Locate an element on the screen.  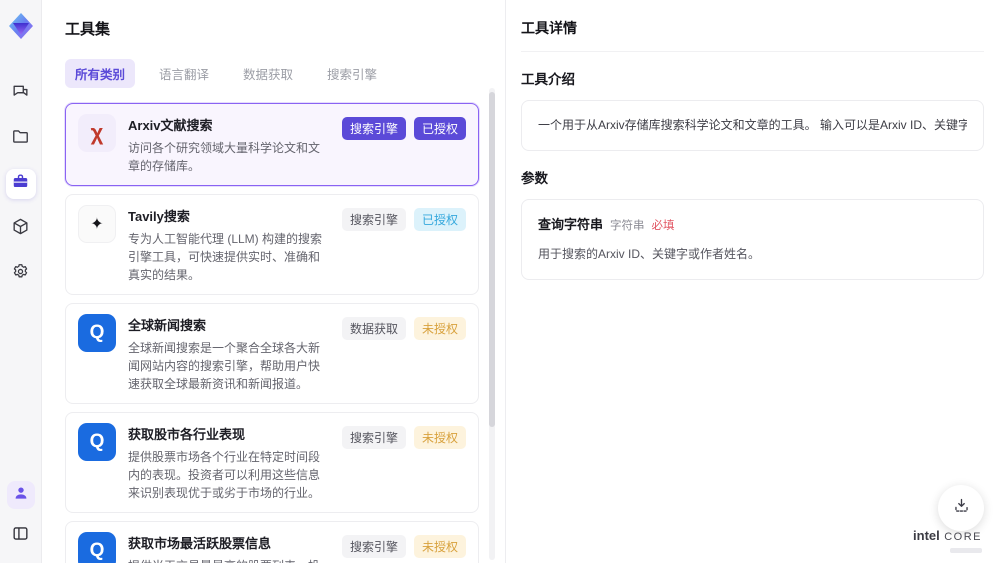
category-tabs: 所有类别 语言翻译 数据获取 搜索引擎 is located at coordinates (272, 73).